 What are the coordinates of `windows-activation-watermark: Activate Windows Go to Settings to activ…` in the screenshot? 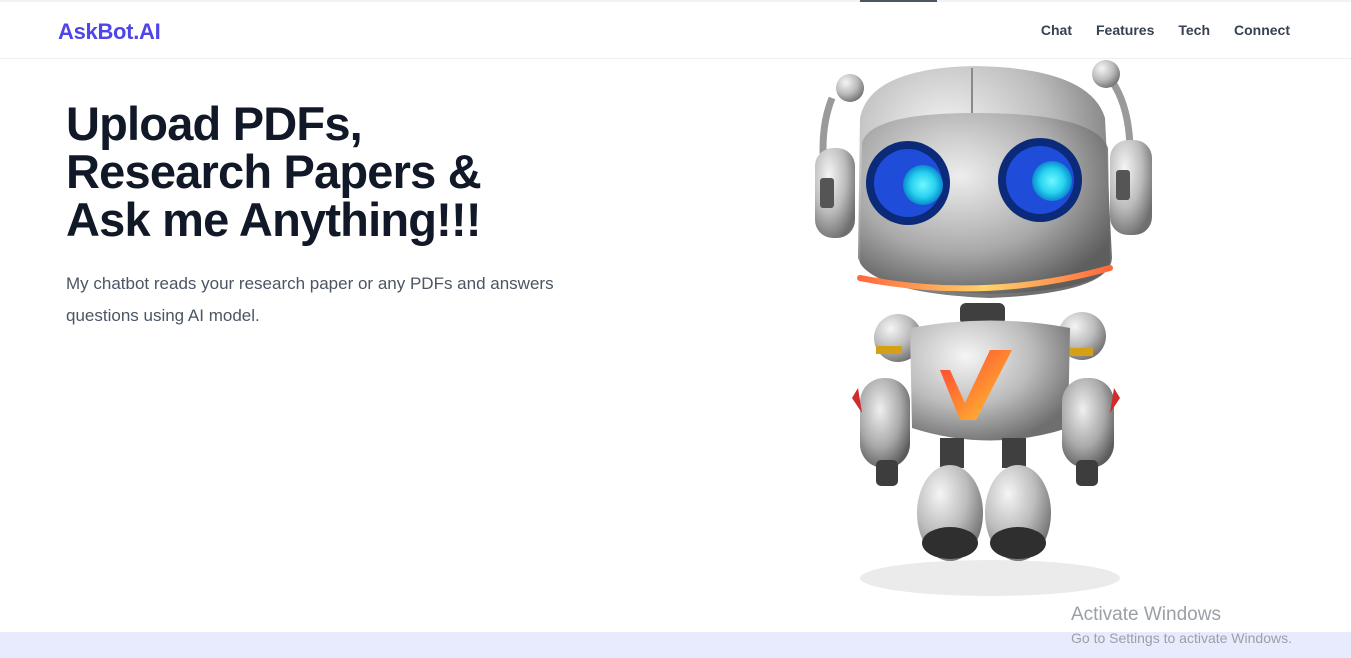 It's located at (1181, 625).